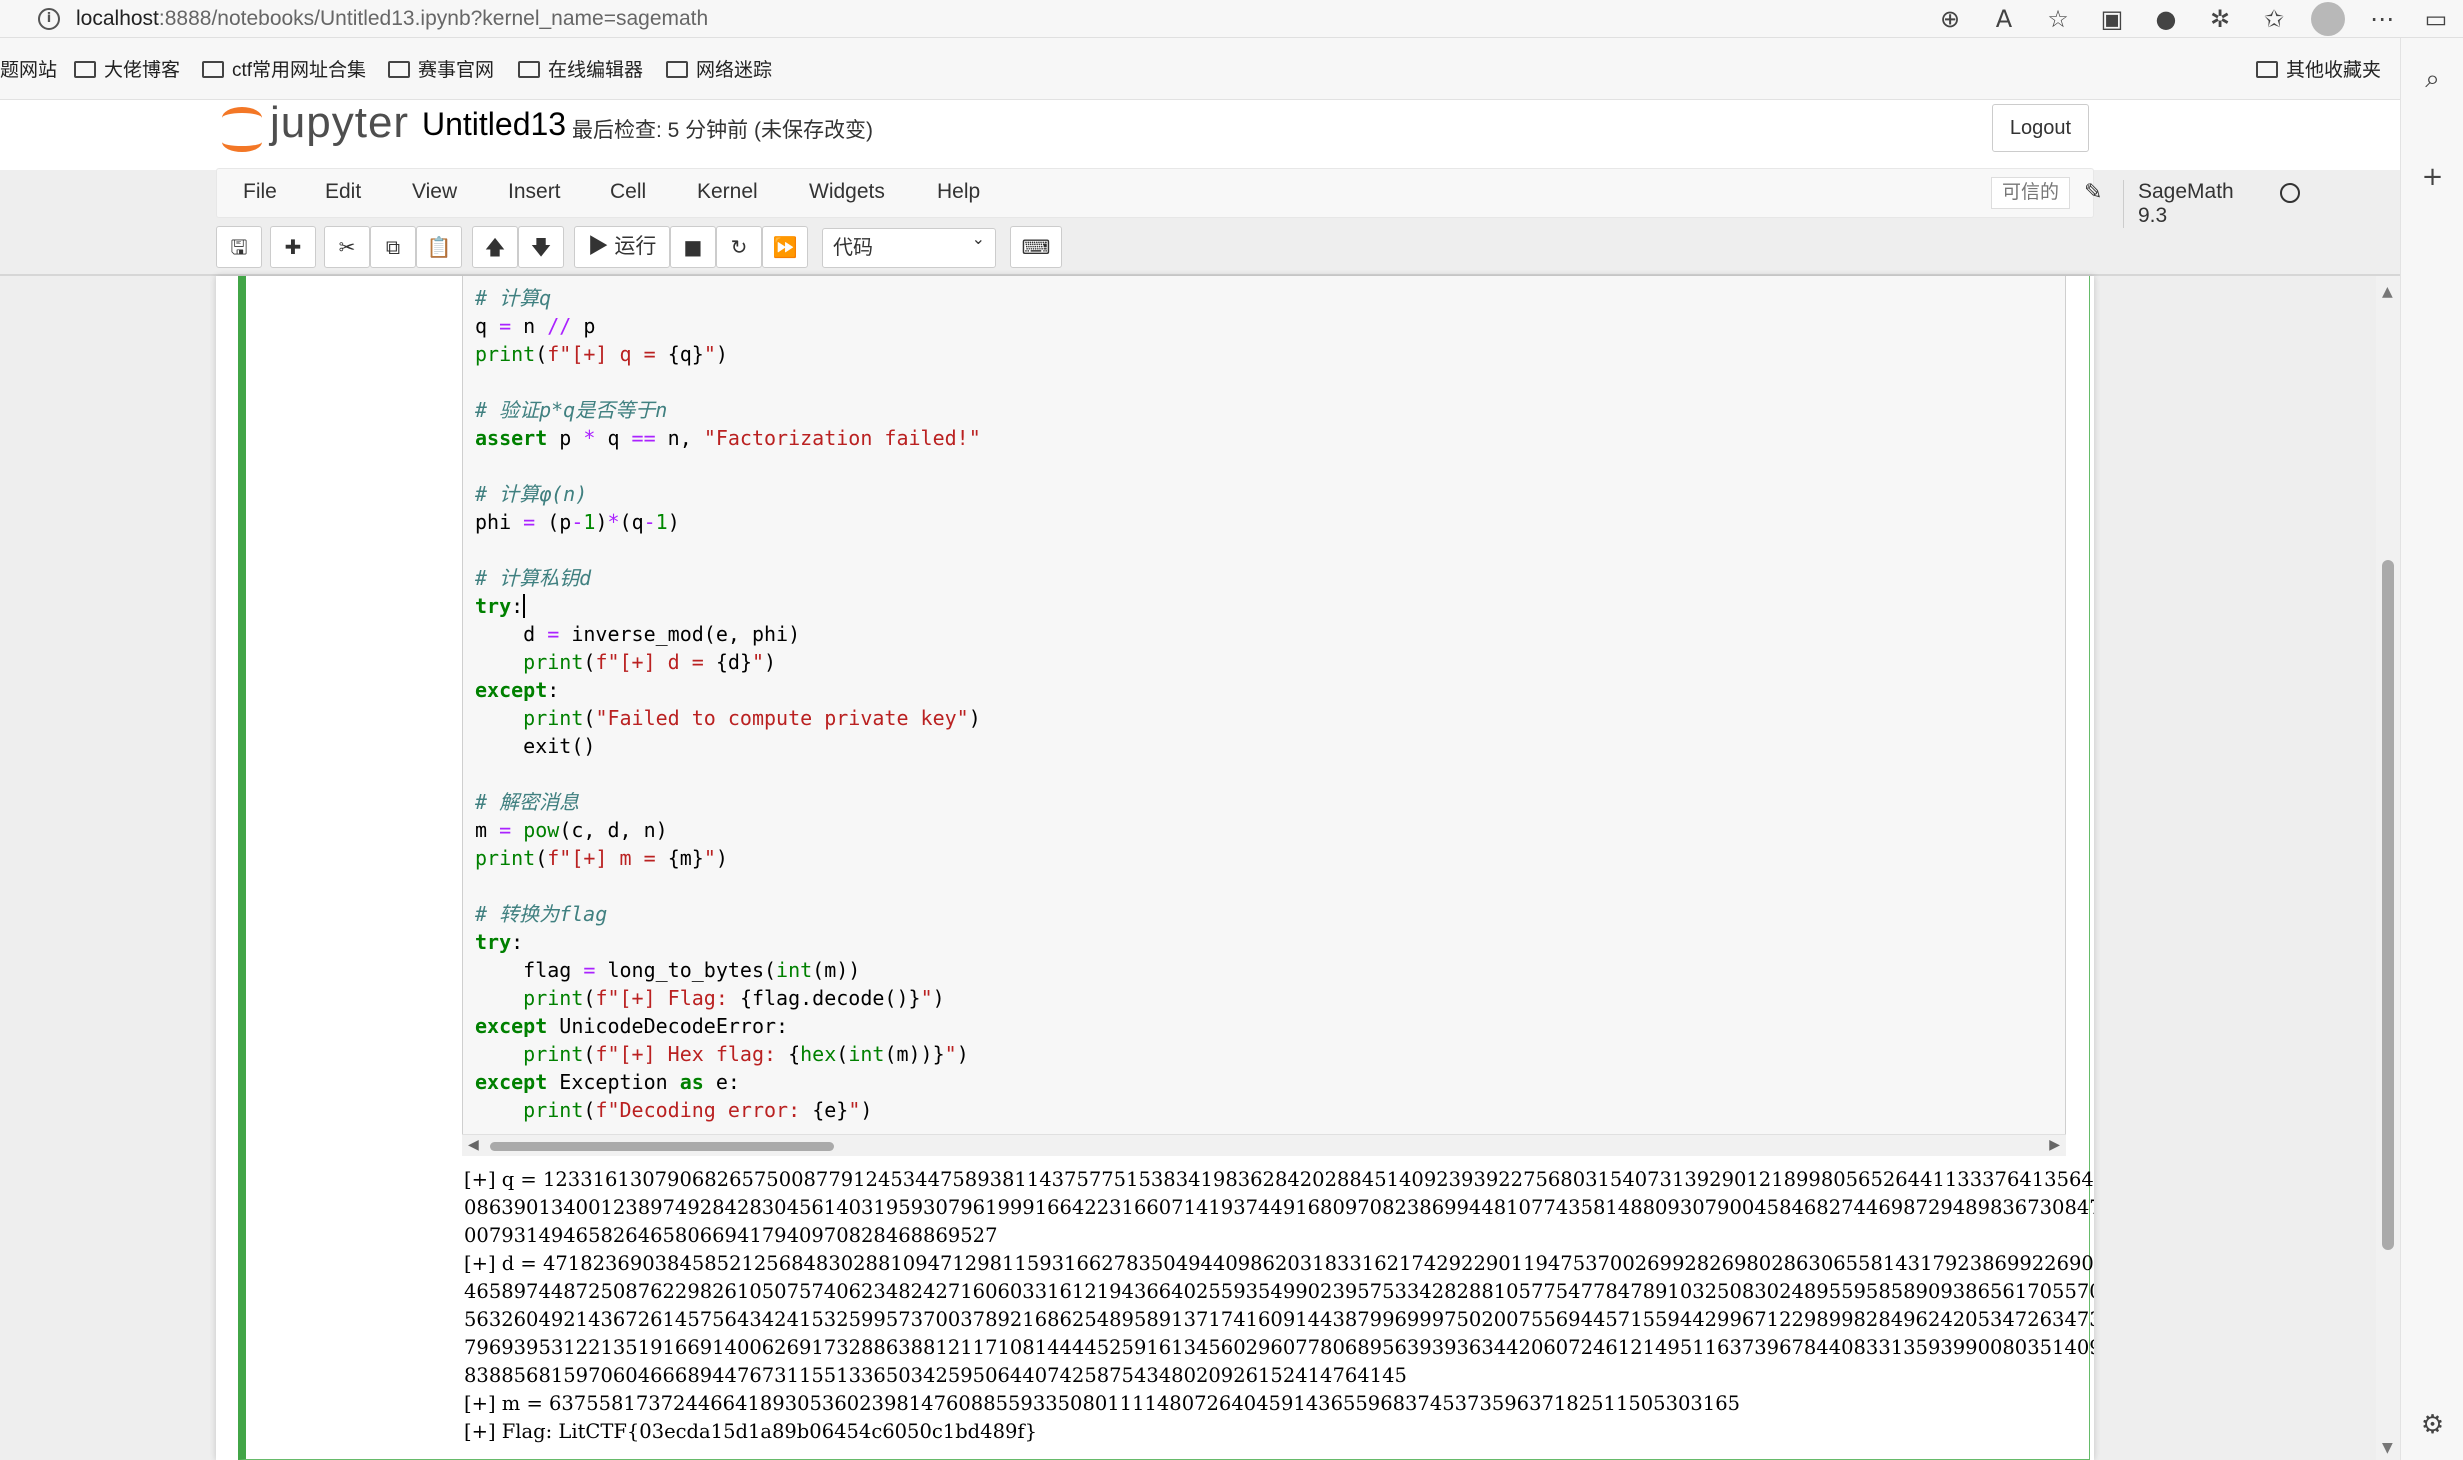 This screenshot has height=1460, width=2463. I want to click on insert-cell-icon: ✚, so click(293, 247).